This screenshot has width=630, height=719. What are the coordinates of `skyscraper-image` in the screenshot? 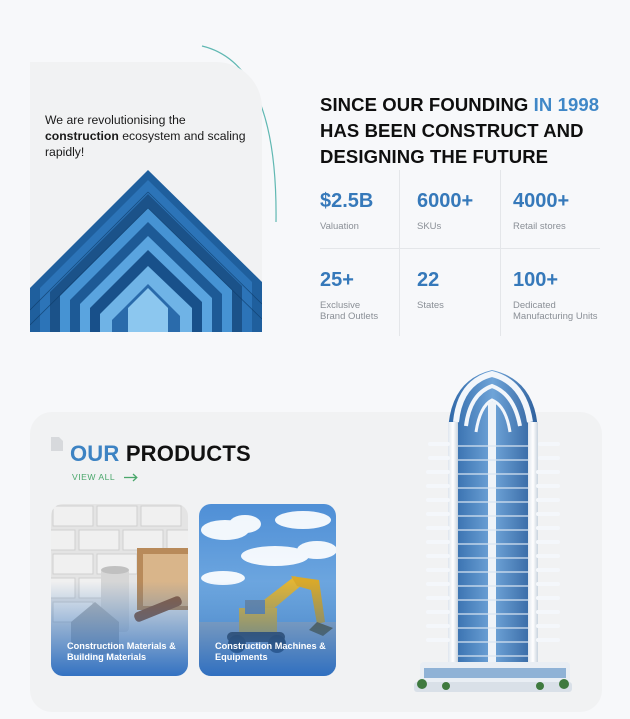 It's located at (493, 531).